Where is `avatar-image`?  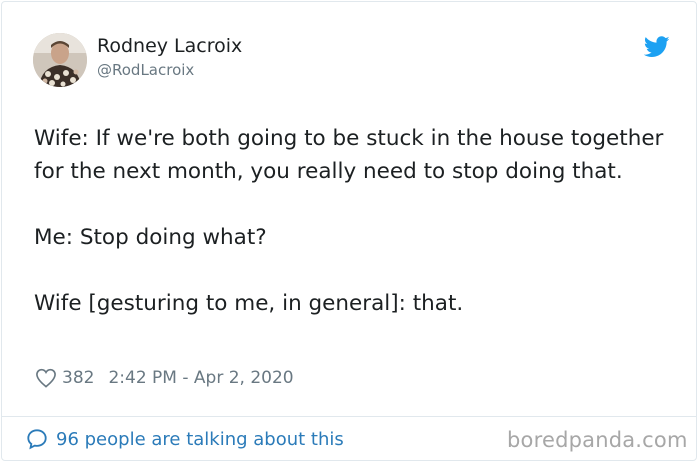
avatar-image is located at coordinates (60, 60).